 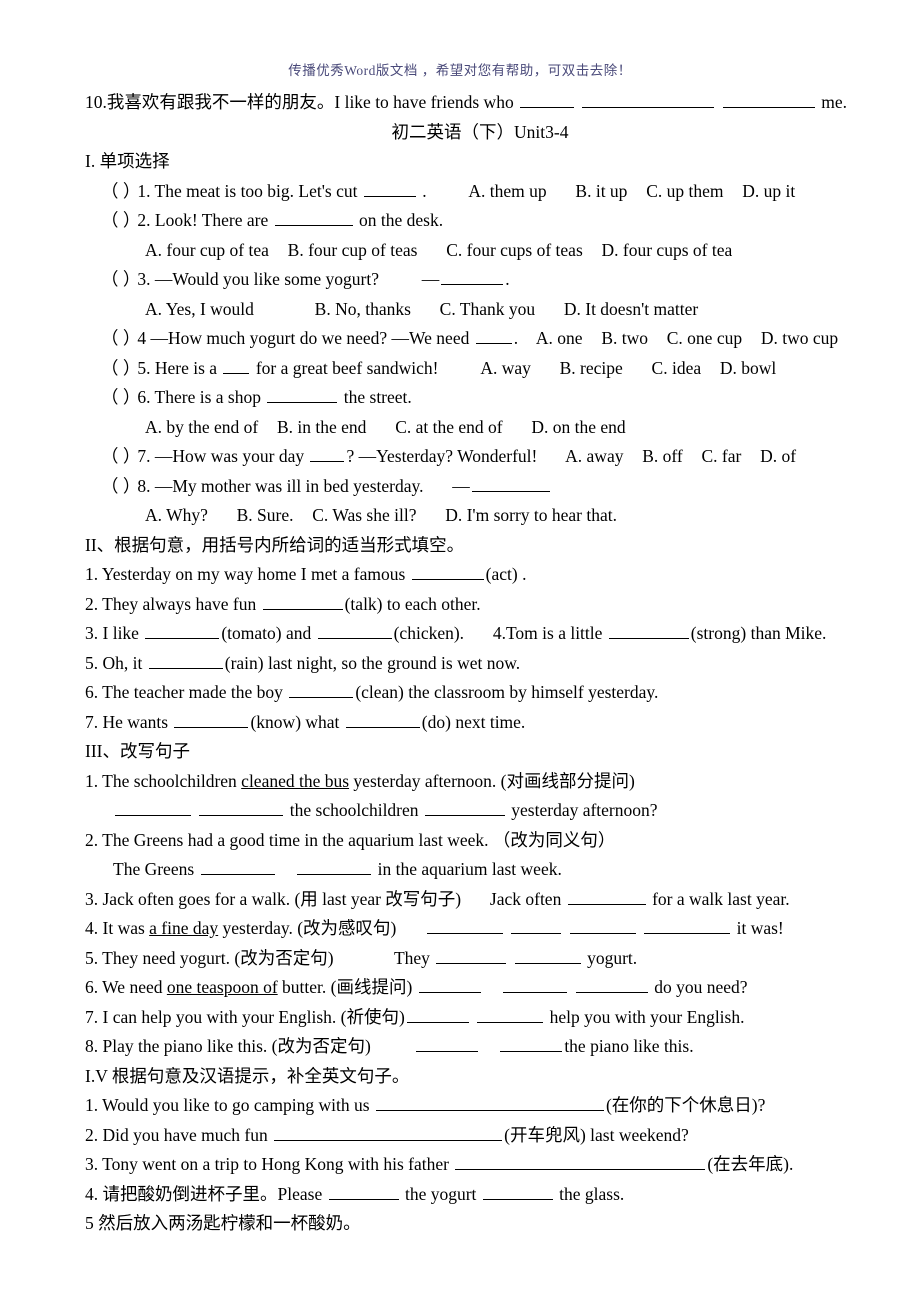 I want to click on item-text: 1. Would you like to go camping with us, so click(x=227, y=1105).